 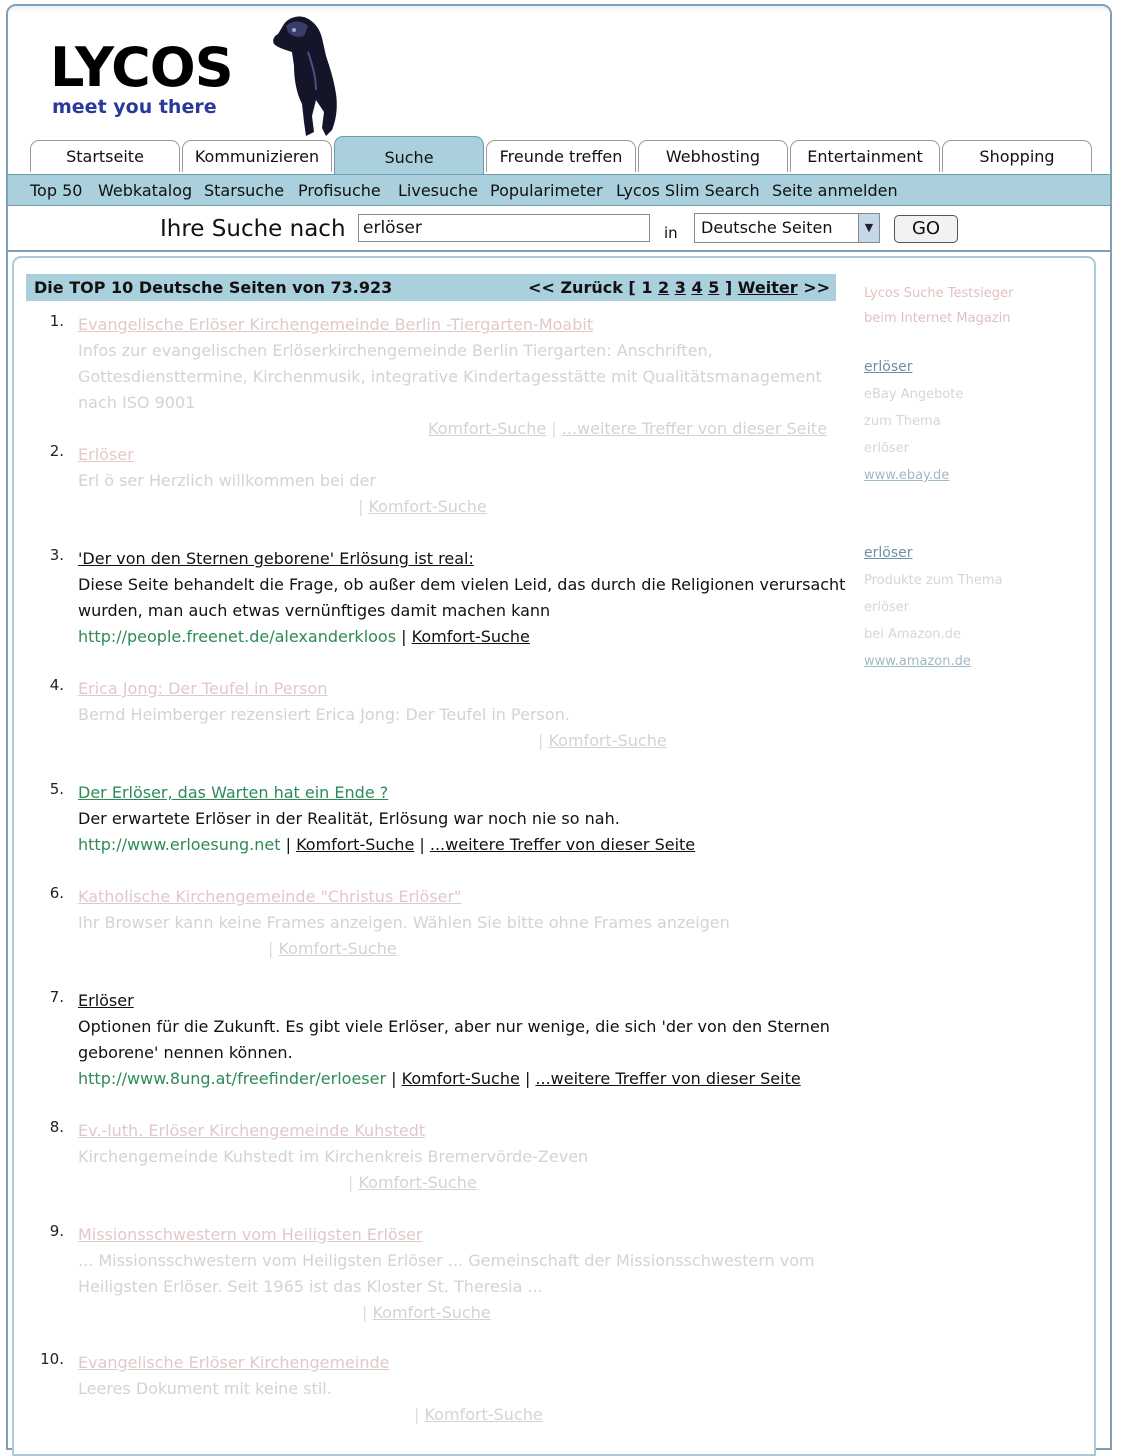 I want to click on go-button: GO, so click(x=926, y=229).